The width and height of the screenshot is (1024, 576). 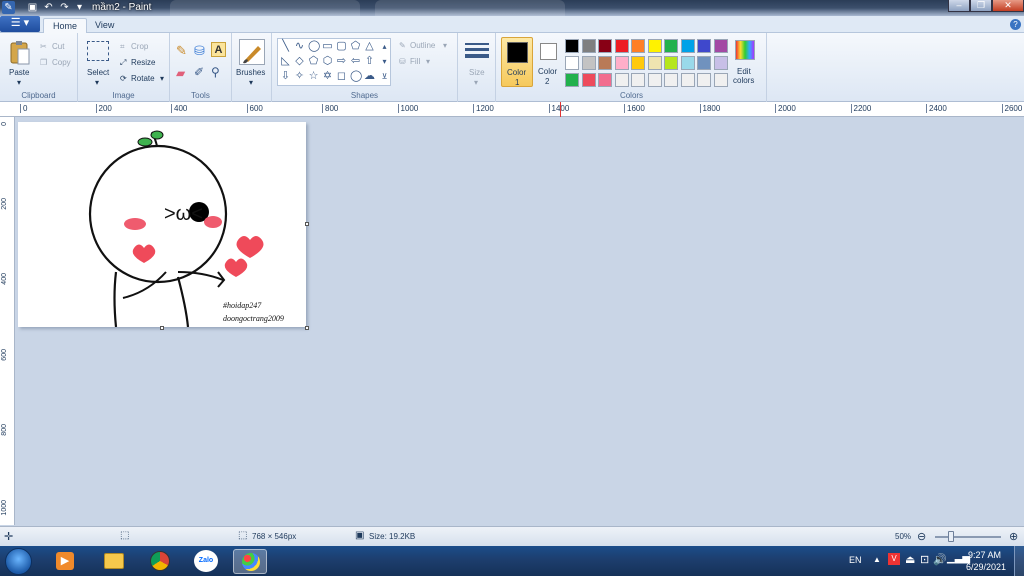 What do you see at coordinates (477, 52) in the screenshot?
I see `size-icon` at bounding box center [477, 52].